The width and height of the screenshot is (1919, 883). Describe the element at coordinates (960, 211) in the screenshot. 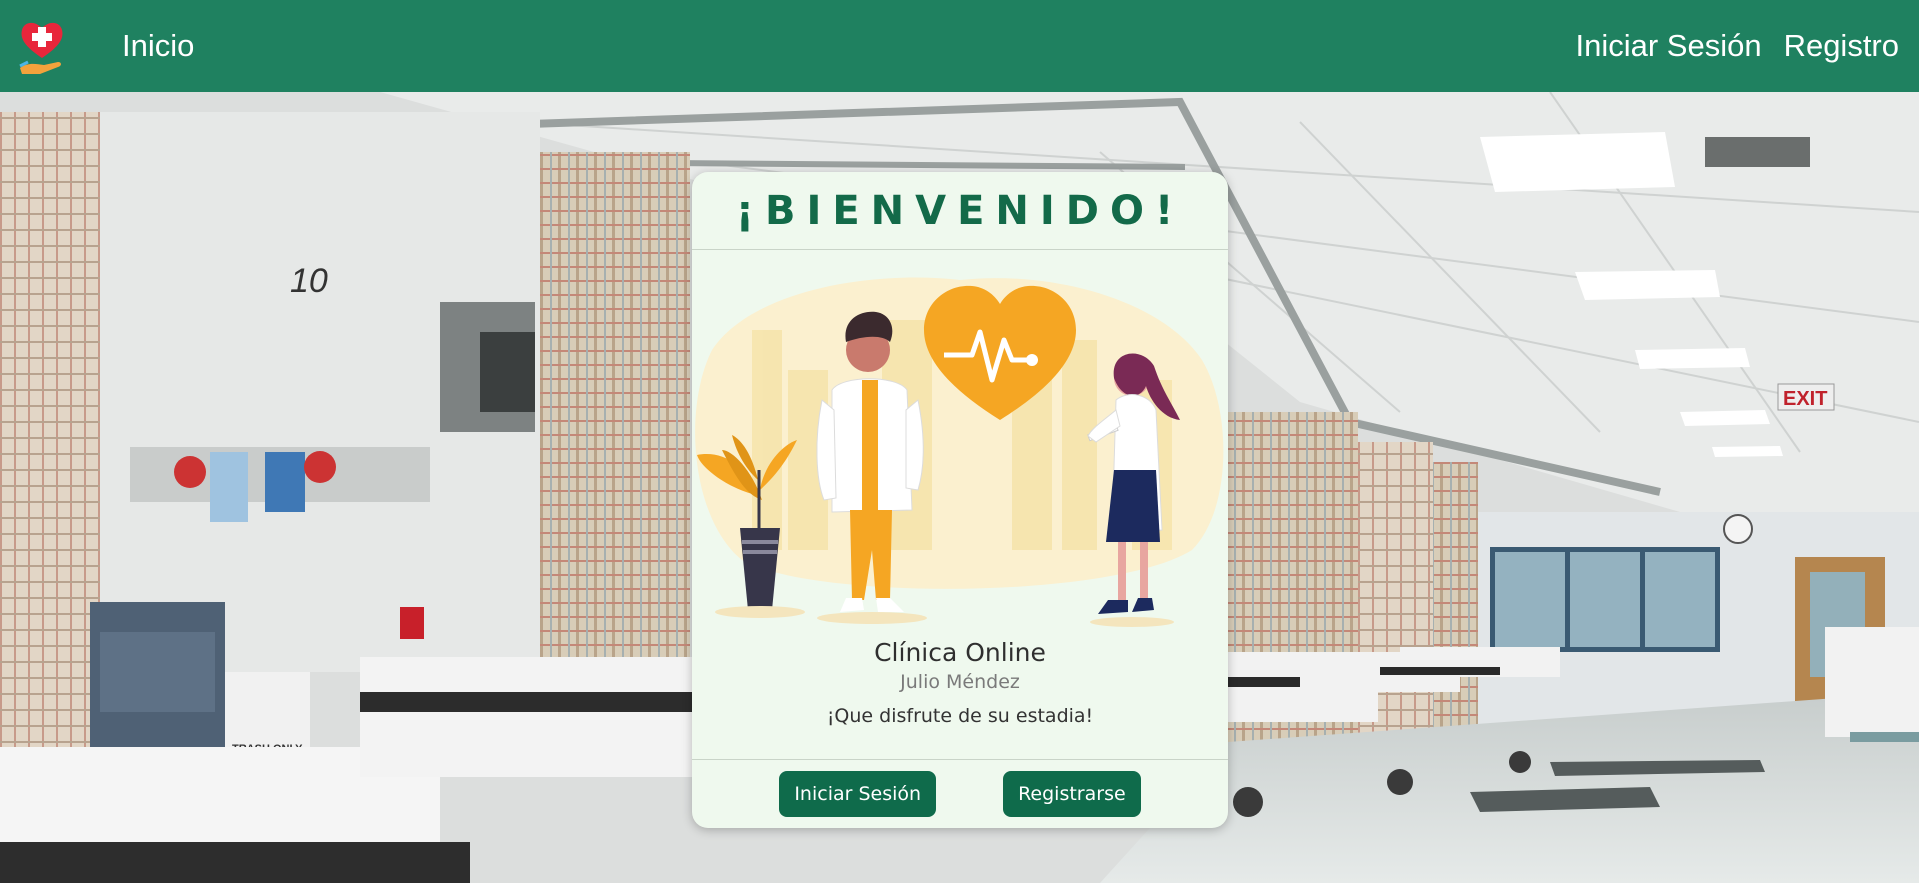

I see `welcome-title: ¡BIENVENIDO!` at that location.